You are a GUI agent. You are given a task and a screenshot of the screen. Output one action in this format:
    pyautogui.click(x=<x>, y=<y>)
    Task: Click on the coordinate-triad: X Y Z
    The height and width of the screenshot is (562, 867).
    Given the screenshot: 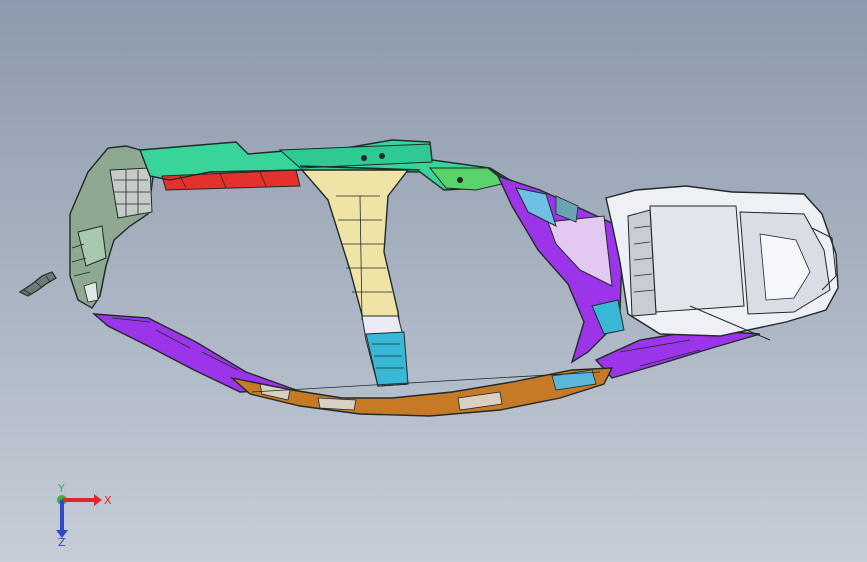 What is the action you would take?
    pyautogui.click(x=80, y=513)
    